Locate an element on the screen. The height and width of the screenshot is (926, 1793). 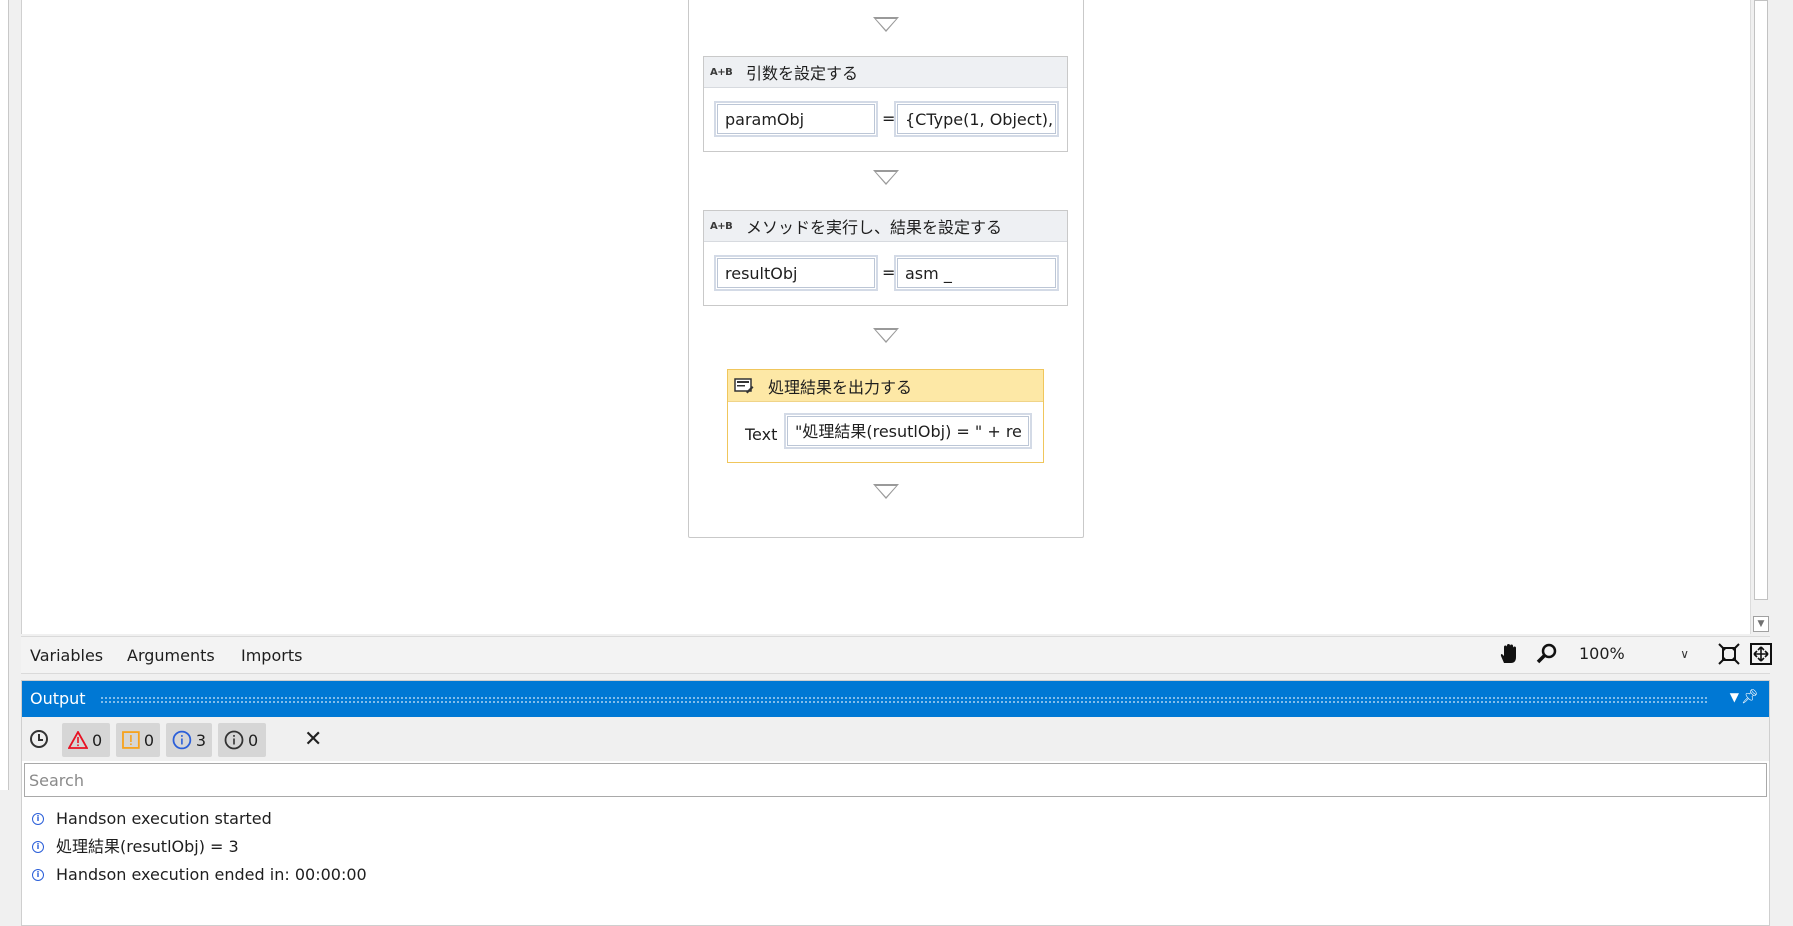
log-line: i 処理結果(resutlObj) = 3 is located at coordinates (198, 847).